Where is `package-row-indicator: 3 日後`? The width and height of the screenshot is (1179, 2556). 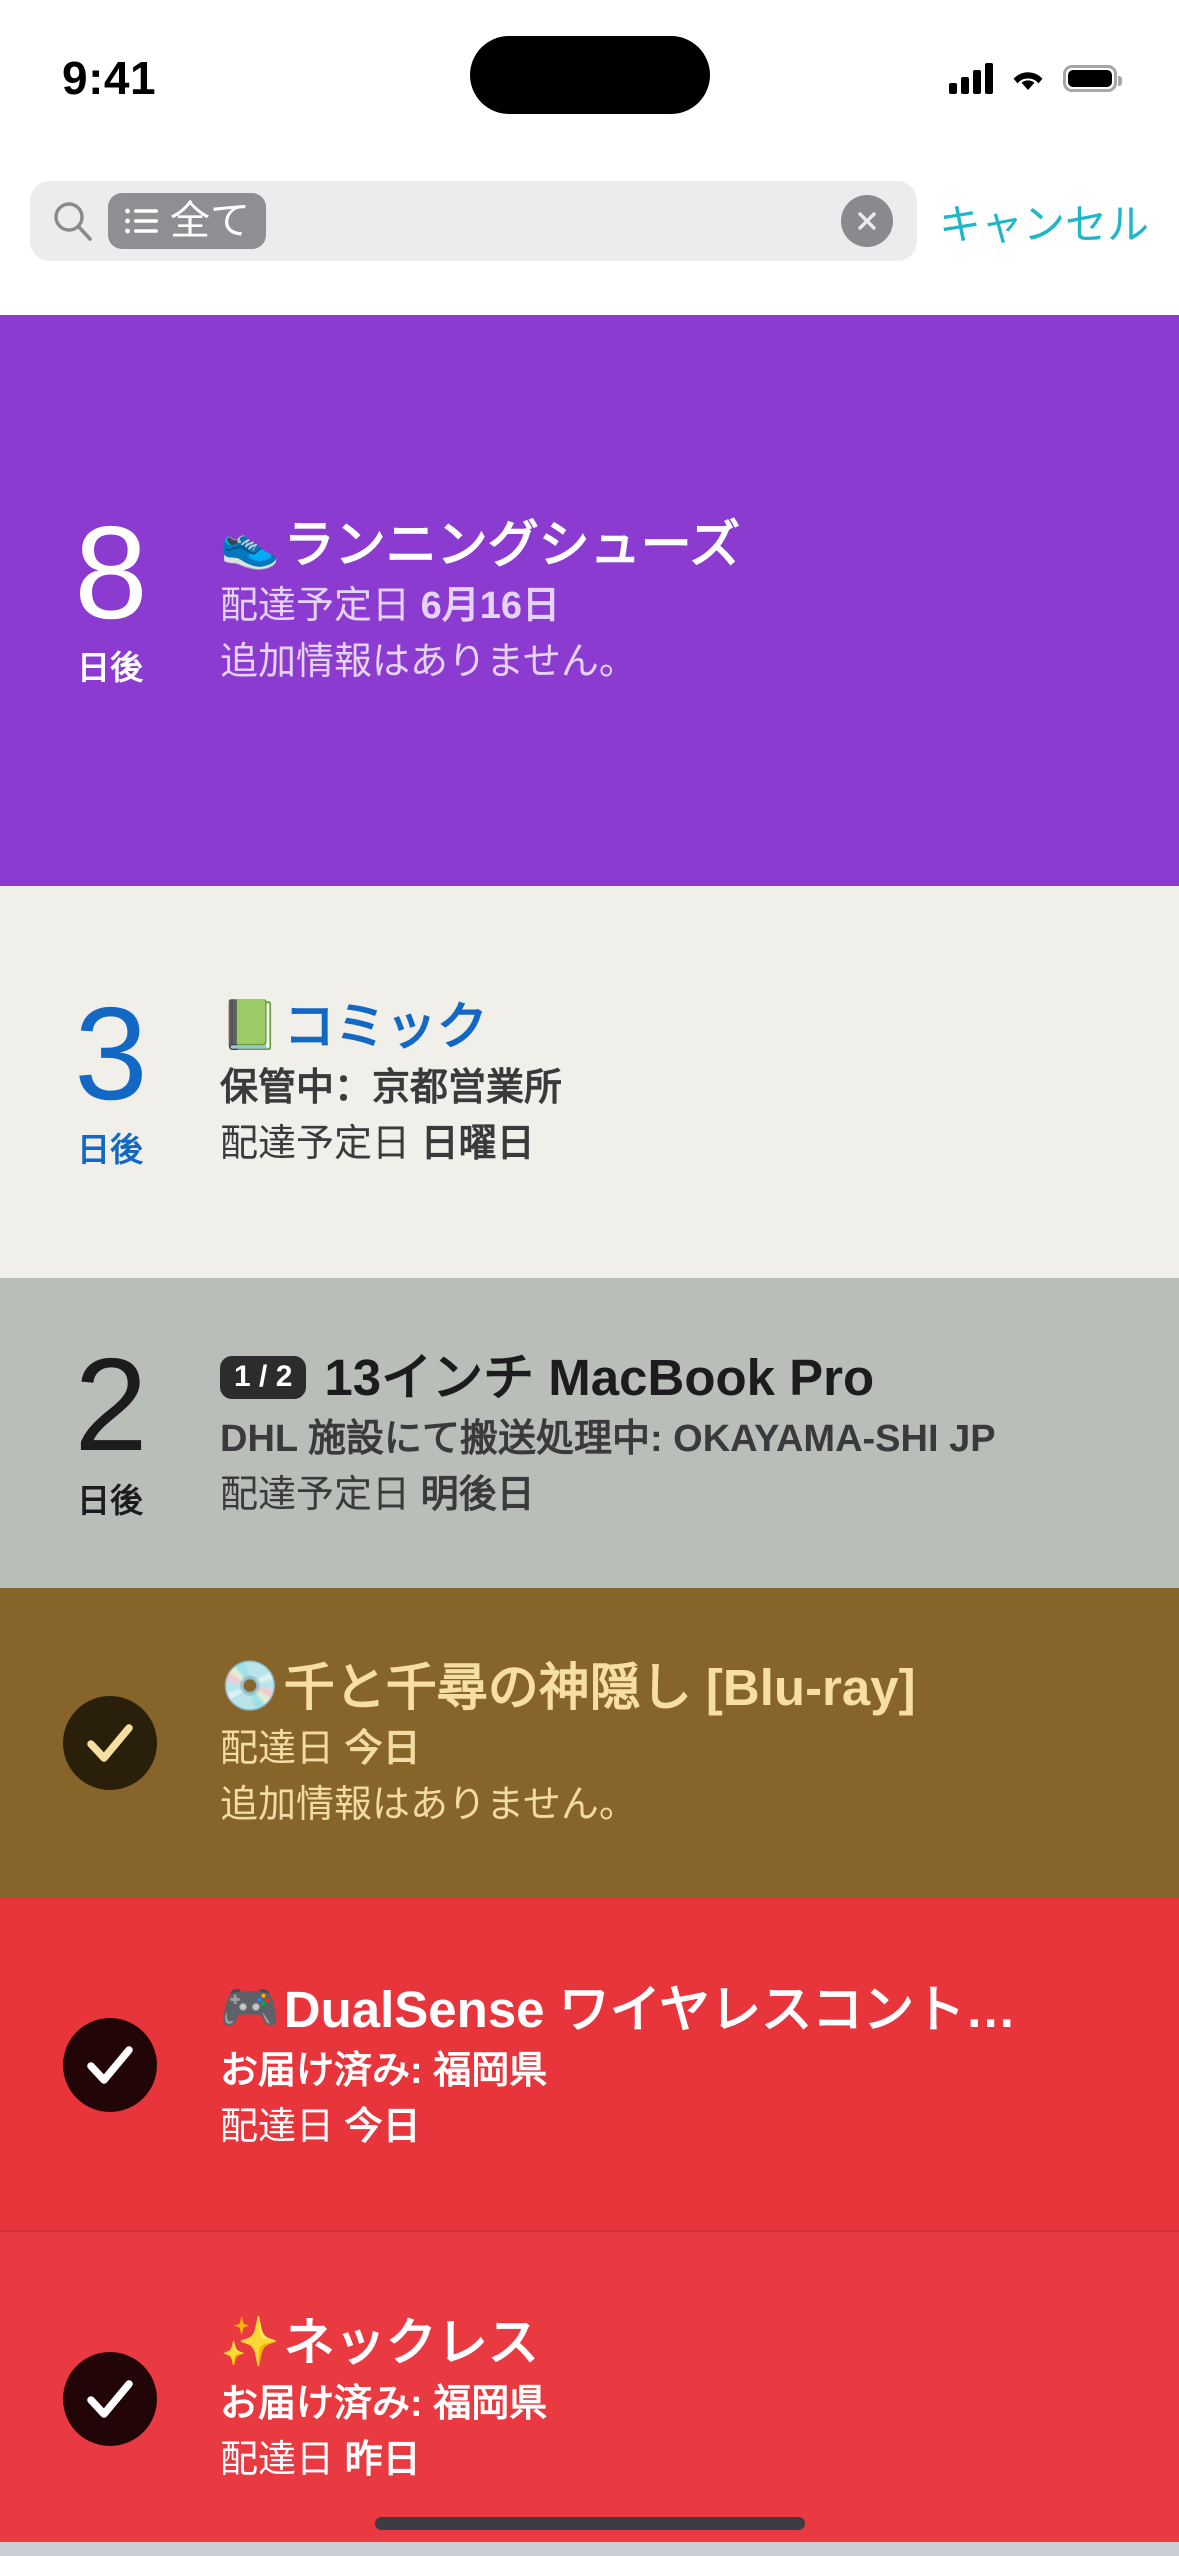 package-row-indicator: 3 日後 is located at coordinates (110, 1082).